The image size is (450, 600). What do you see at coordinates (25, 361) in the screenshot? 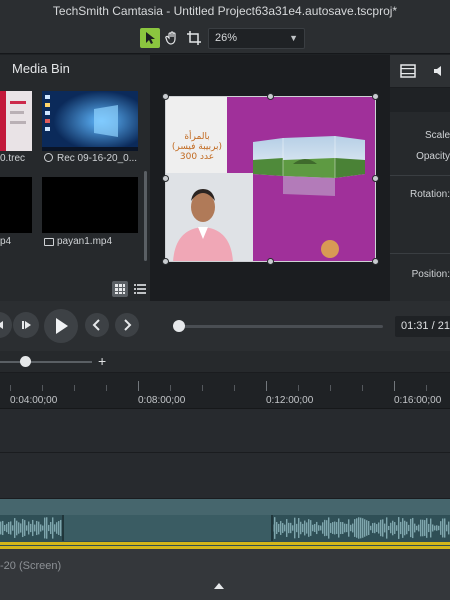
I see `timeline-zoom-handle` at bounding box center [25, 361].